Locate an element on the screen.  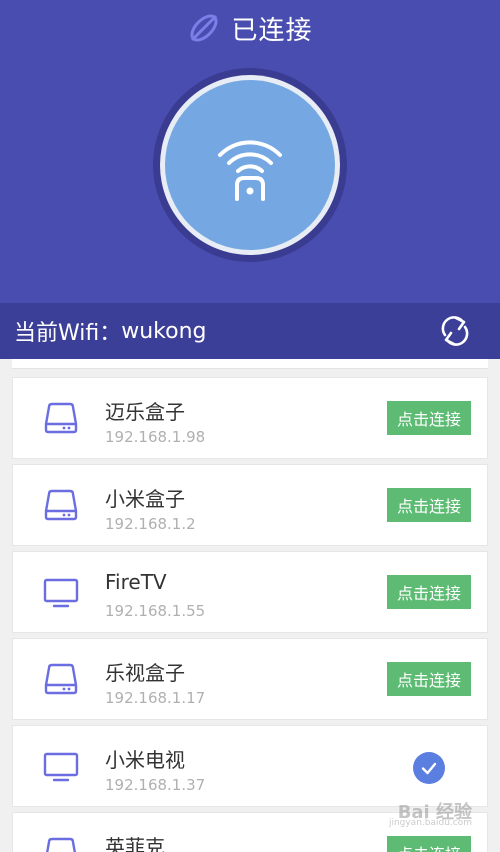
connect-circle-button is located at coordinates (250, 165).